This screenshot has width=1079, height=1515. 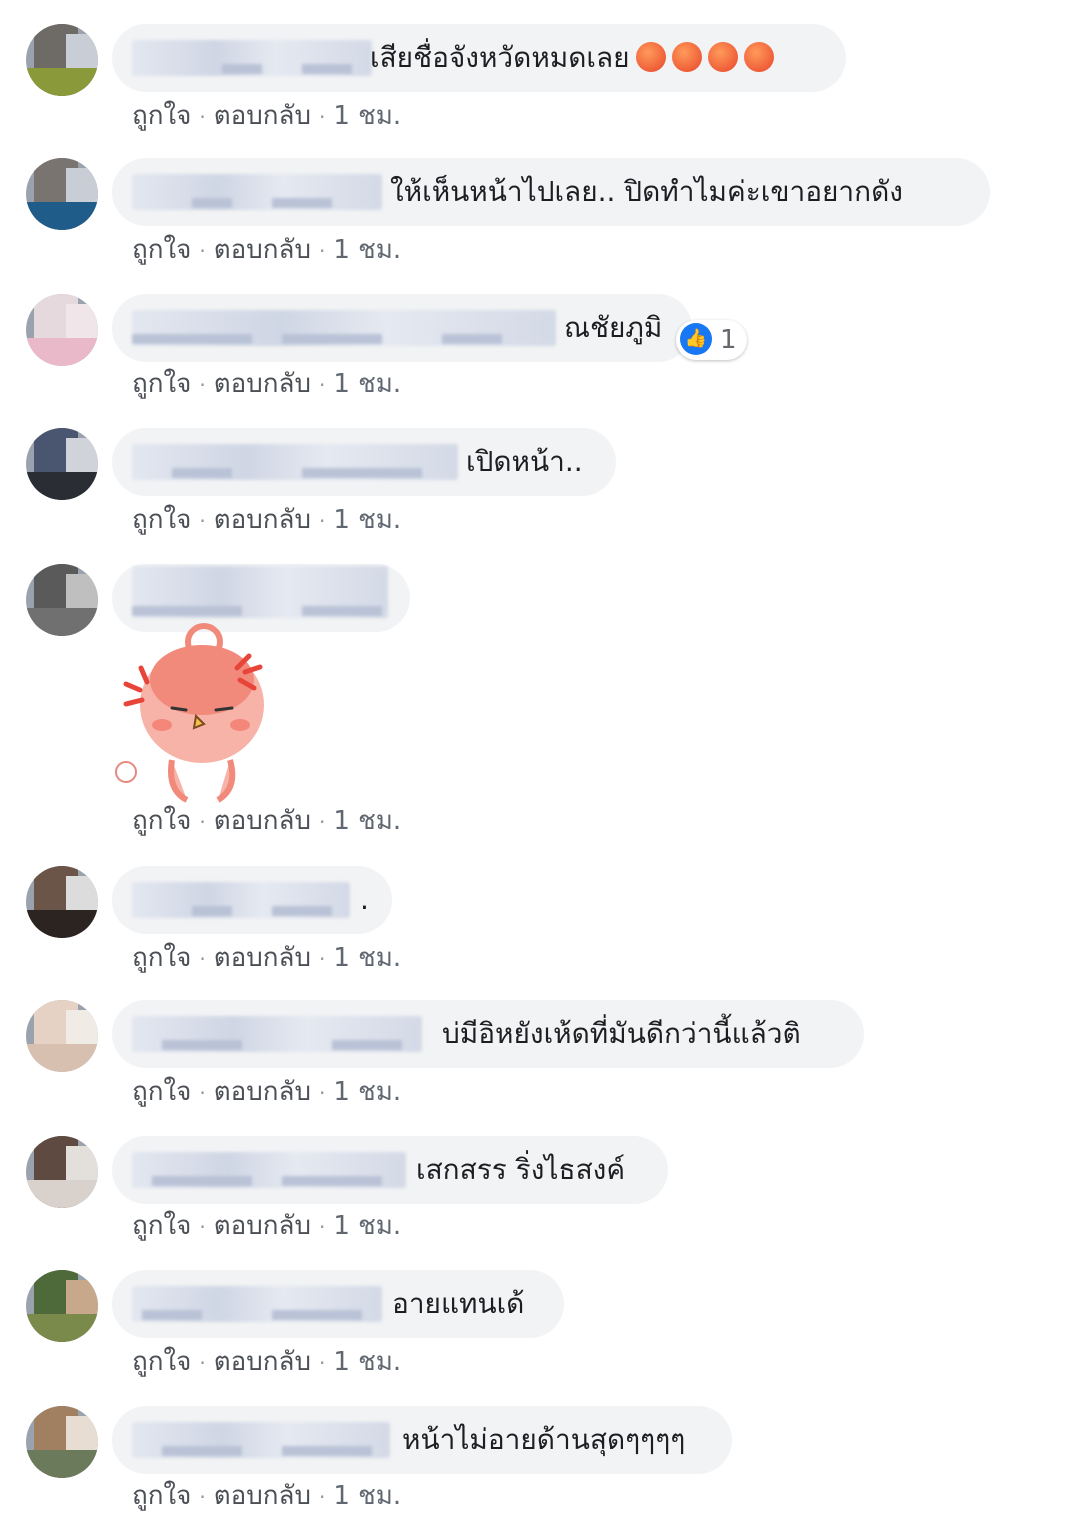 I want to click on comment-bubble: ณชัยภูมิ, so click(x=402, y=328).